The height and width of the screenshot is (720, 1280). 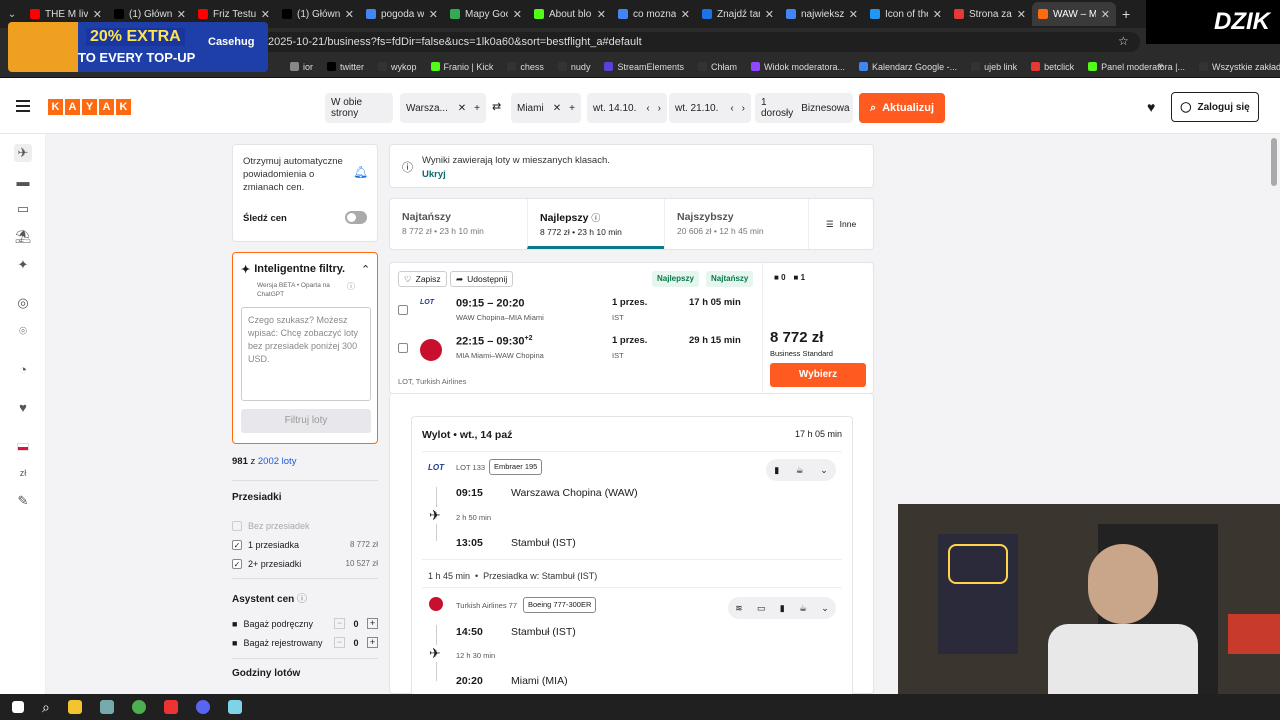 I want to click on bookmark-item: nudy, so click(x=573, y=67).